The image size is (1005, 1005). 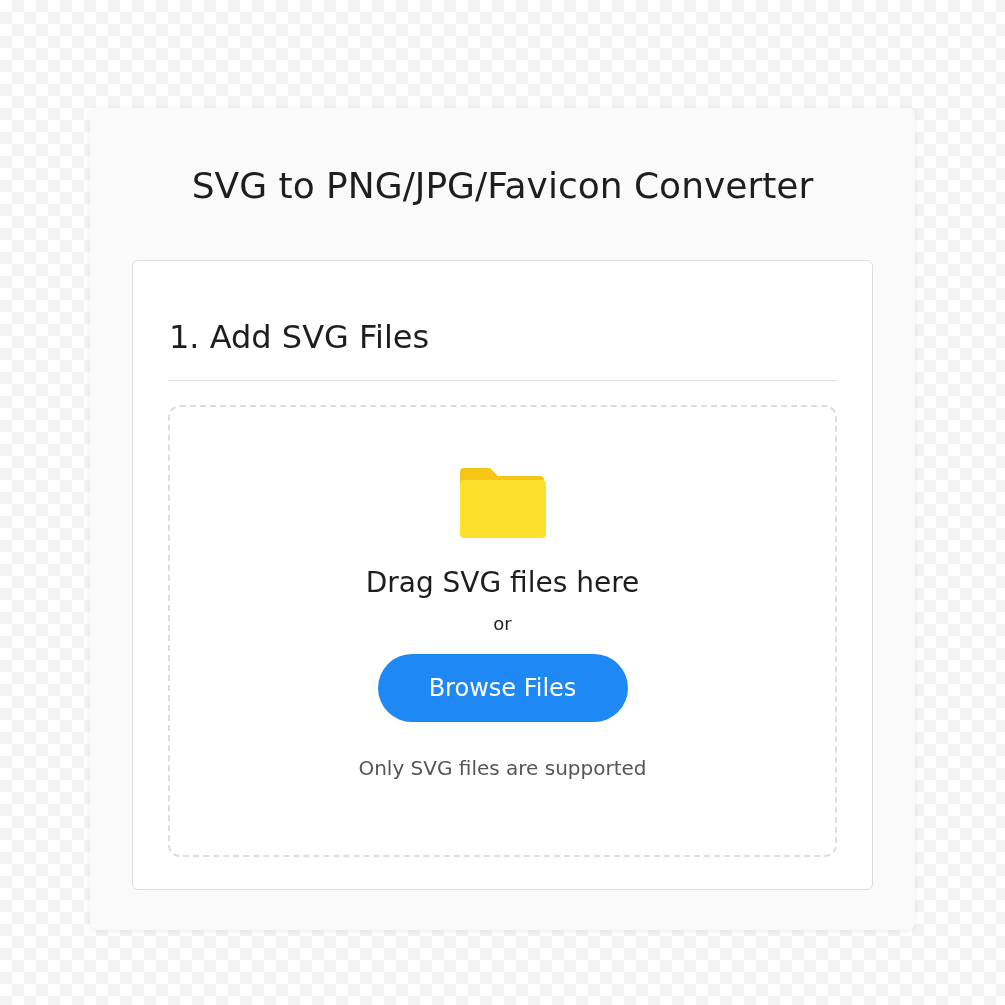 What do you see at coordinates (300, 337) in the screenshot?
I see `section-heading: 1. Add SVG Files` at bounding box center [300, 337].